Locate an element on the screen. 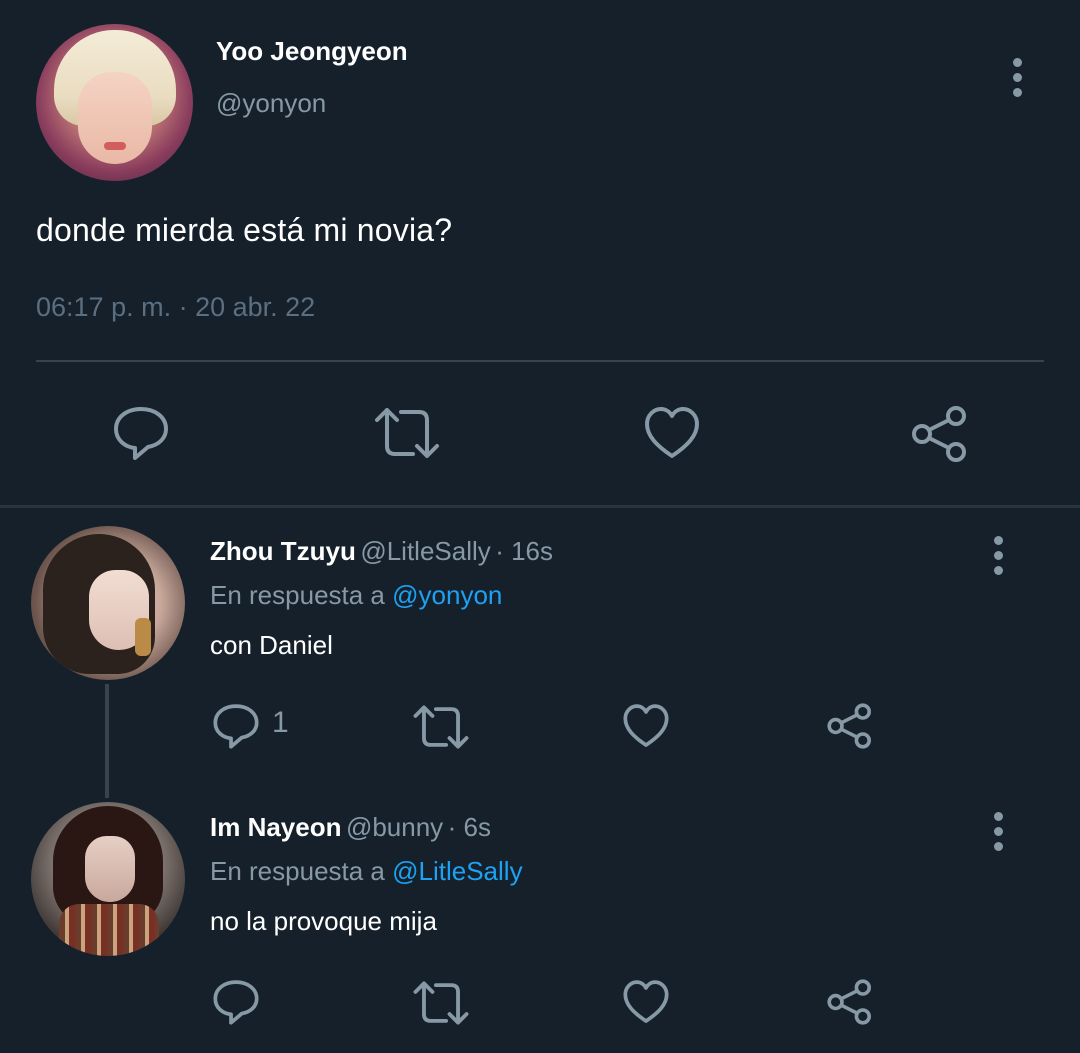 Image resolution: width=1080 pixels, height=1053 pixels. section-separator is located at coordinates (540, 506).